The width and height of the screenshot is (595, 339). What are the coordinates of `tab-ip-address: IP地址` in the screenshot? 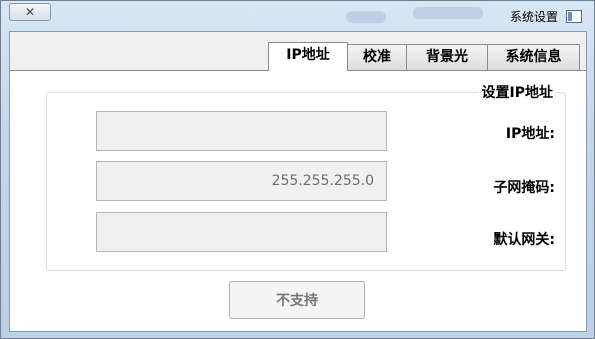 It's located at (308, 56).